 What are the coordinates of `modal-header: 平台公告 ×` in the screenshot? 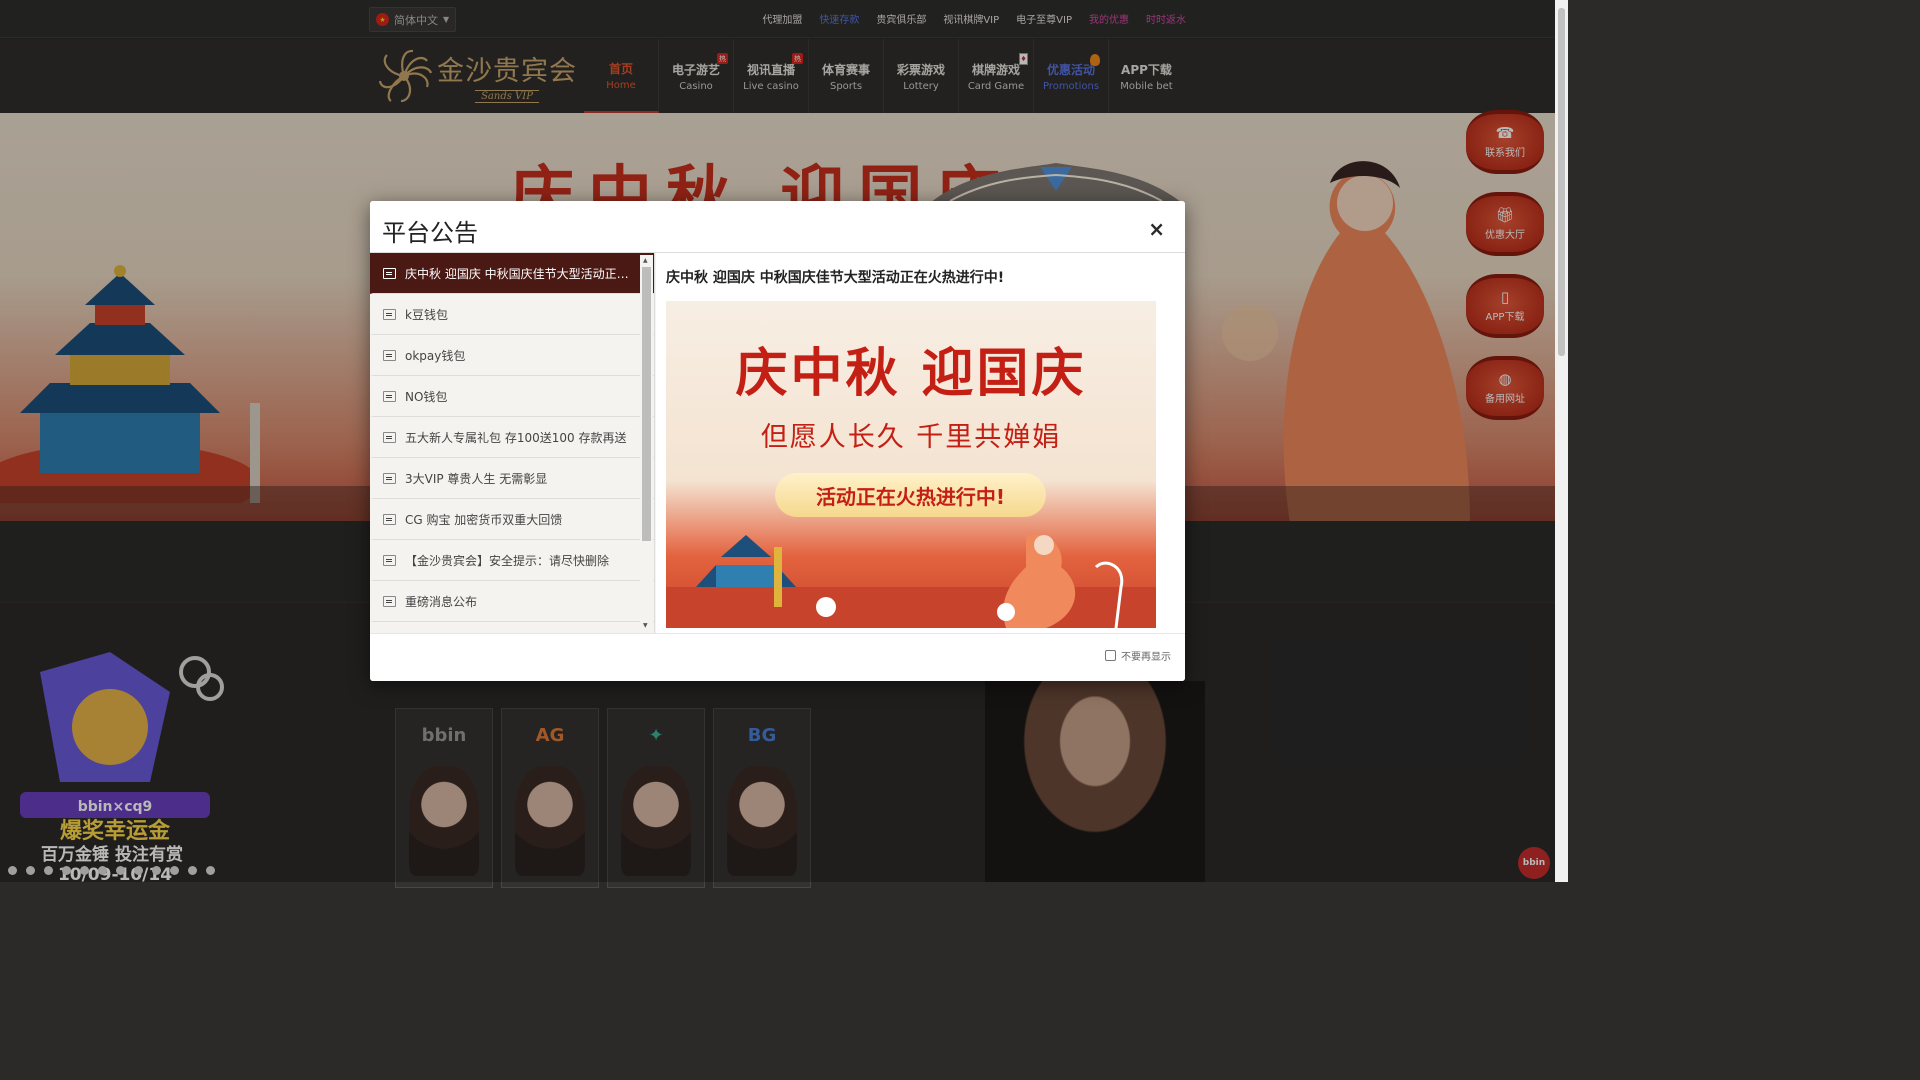 It's located at (777, 227).